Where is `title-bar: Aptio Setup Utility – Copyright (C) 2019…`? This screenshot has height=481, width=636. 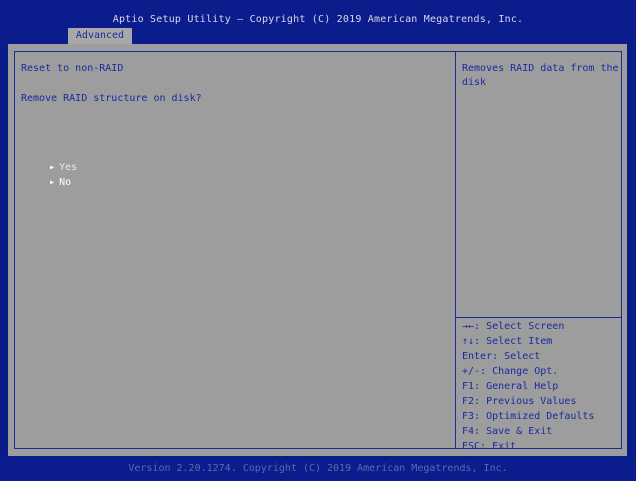
title-bar: Aptio Setup Utility – Copyright (C) 2019… is located at coordinates (318, 22).